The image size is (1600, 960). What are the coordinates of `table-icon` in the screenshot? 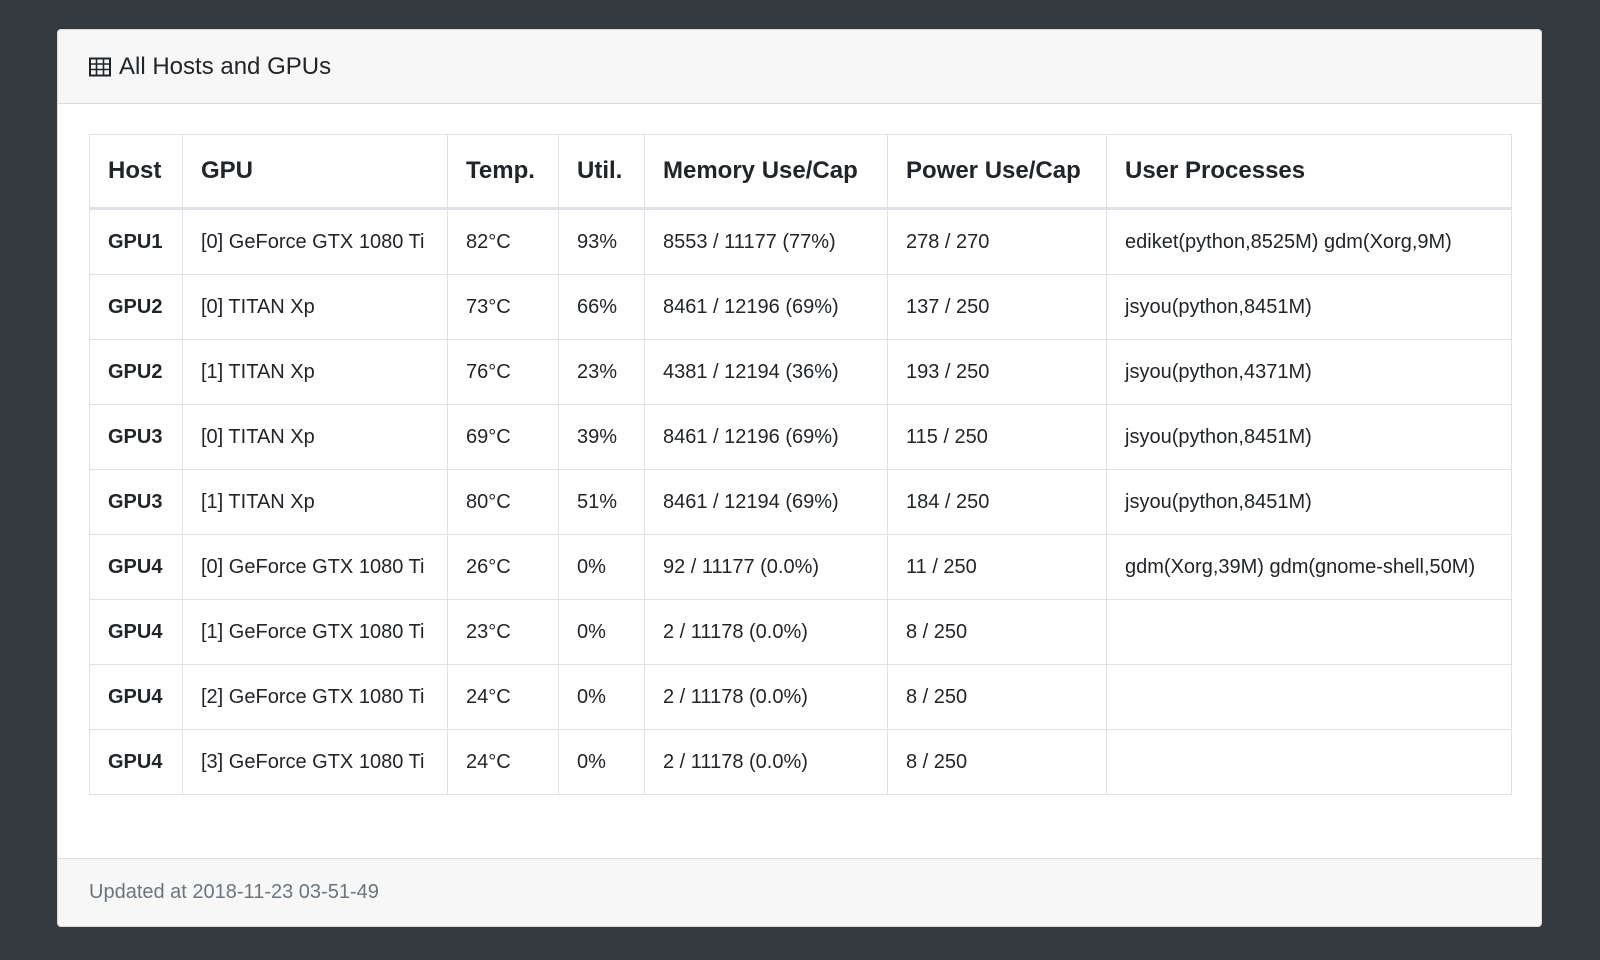 It's located at (100, 67).